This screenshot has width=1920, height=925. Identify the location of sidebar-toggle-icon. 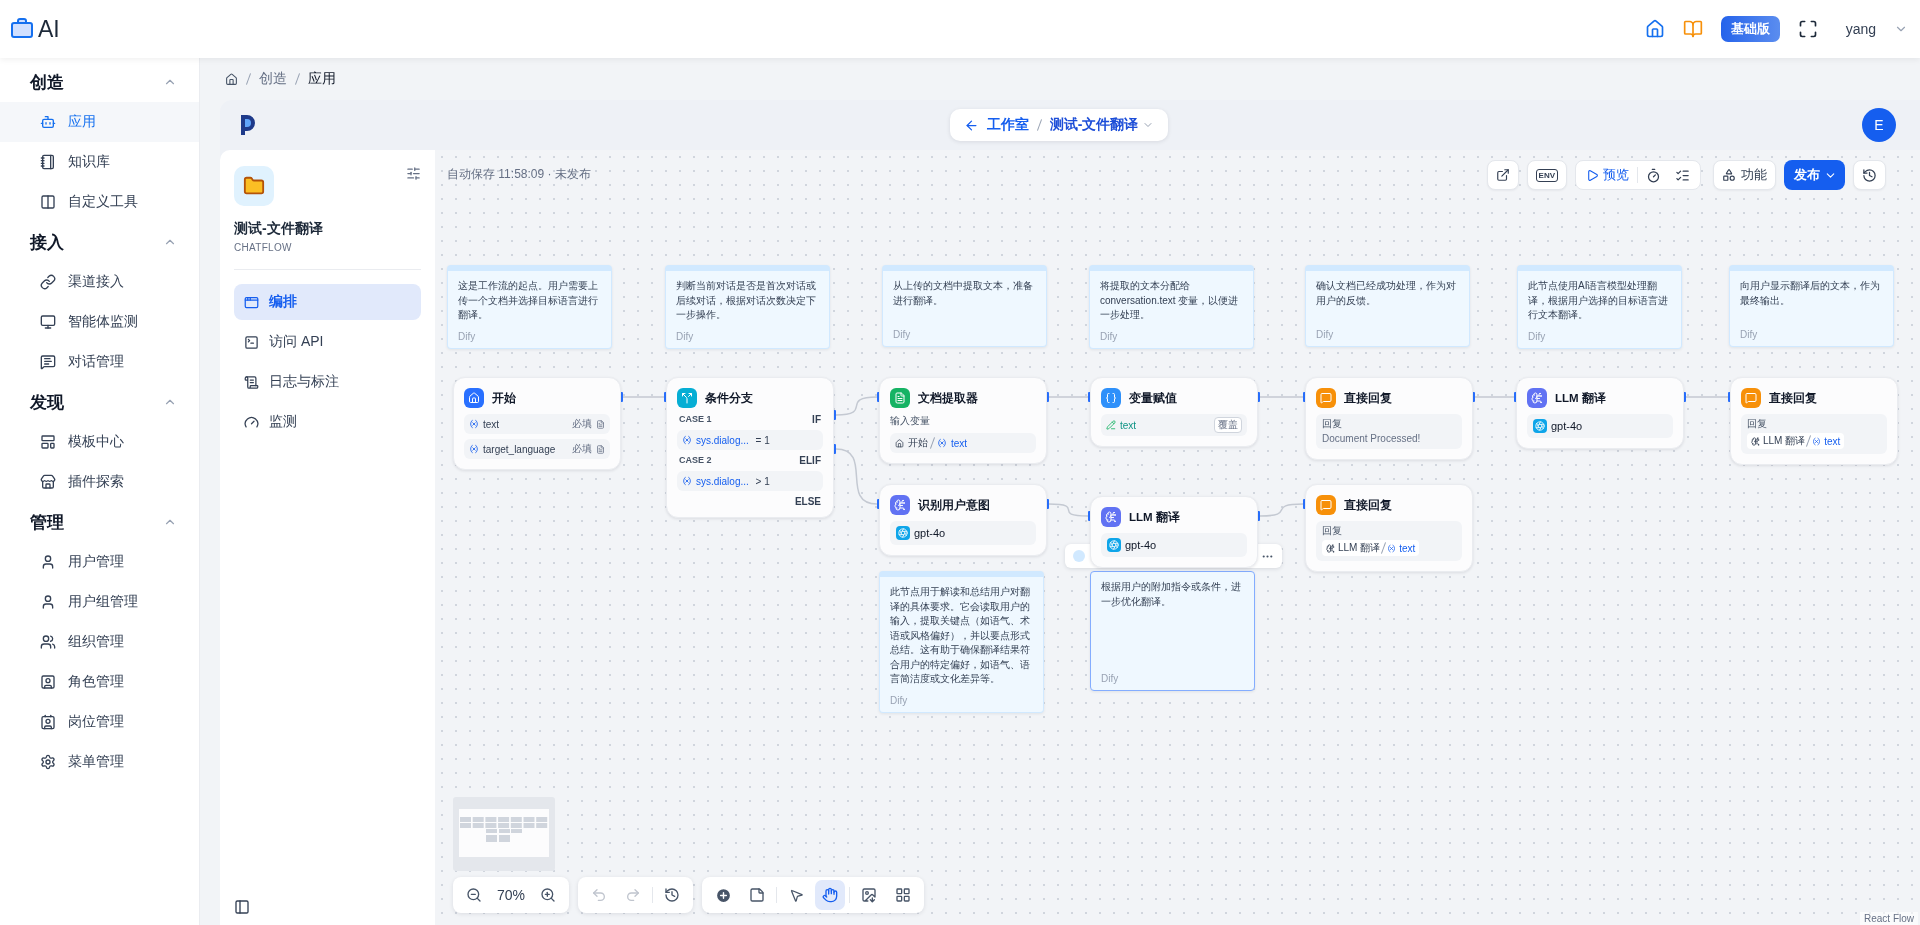
(242, 907).